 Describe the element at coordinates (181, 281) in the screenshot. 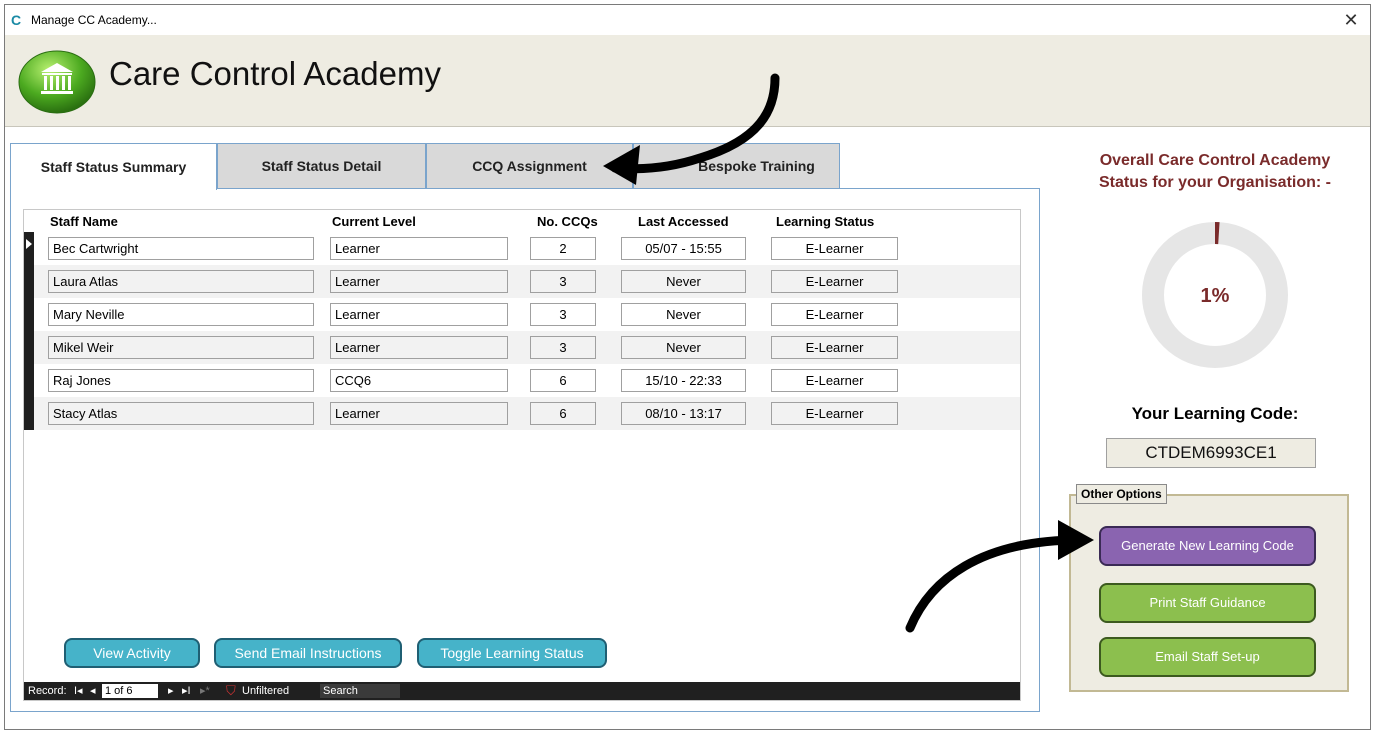

I see `staff-name-field: Laura Atlas` at that location.